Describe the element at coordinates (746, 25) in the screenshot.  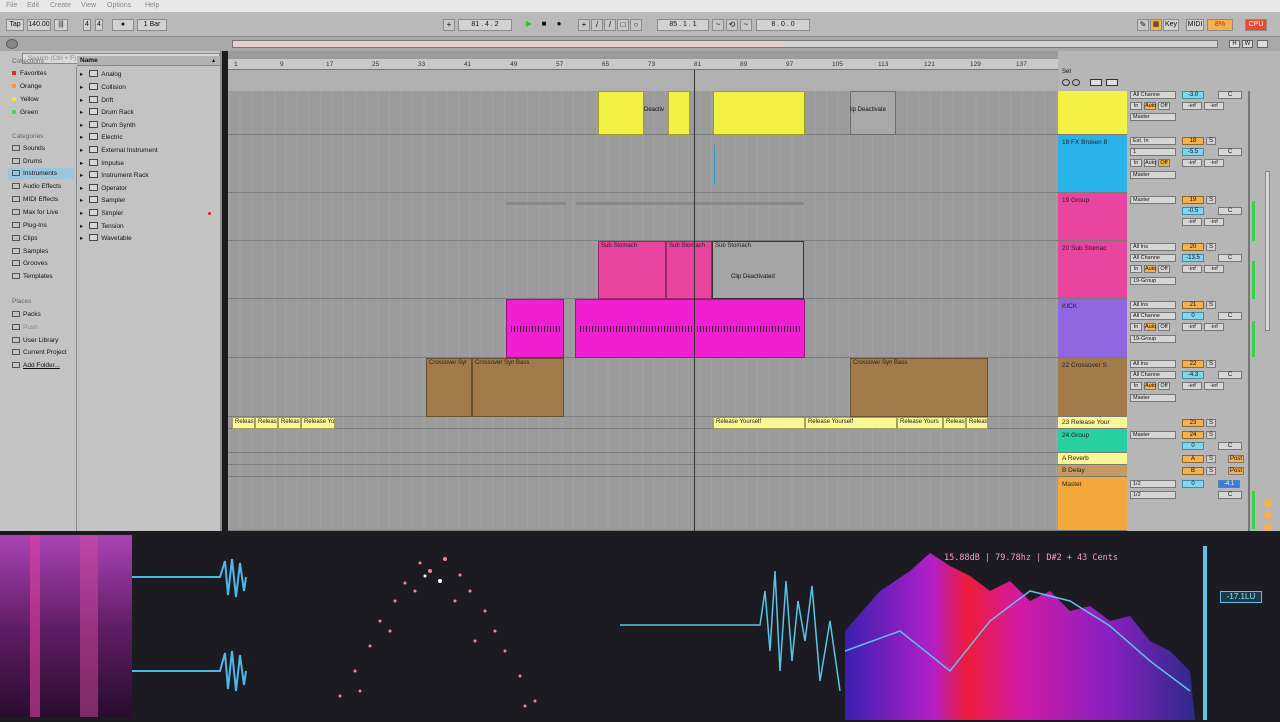
I see `punch-out-icon: ~` at that location.